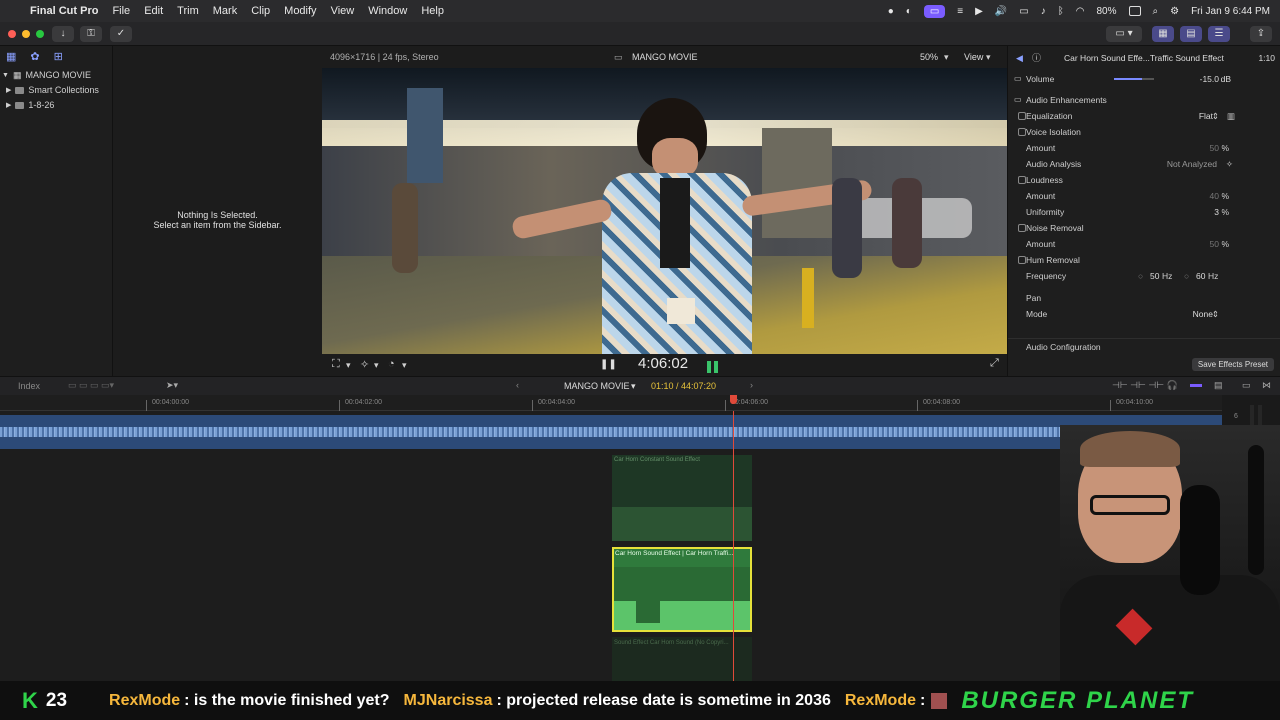 This screenshot has width=1280, height=720. I want to click on menu-trim: Trim, so click(188, 11).